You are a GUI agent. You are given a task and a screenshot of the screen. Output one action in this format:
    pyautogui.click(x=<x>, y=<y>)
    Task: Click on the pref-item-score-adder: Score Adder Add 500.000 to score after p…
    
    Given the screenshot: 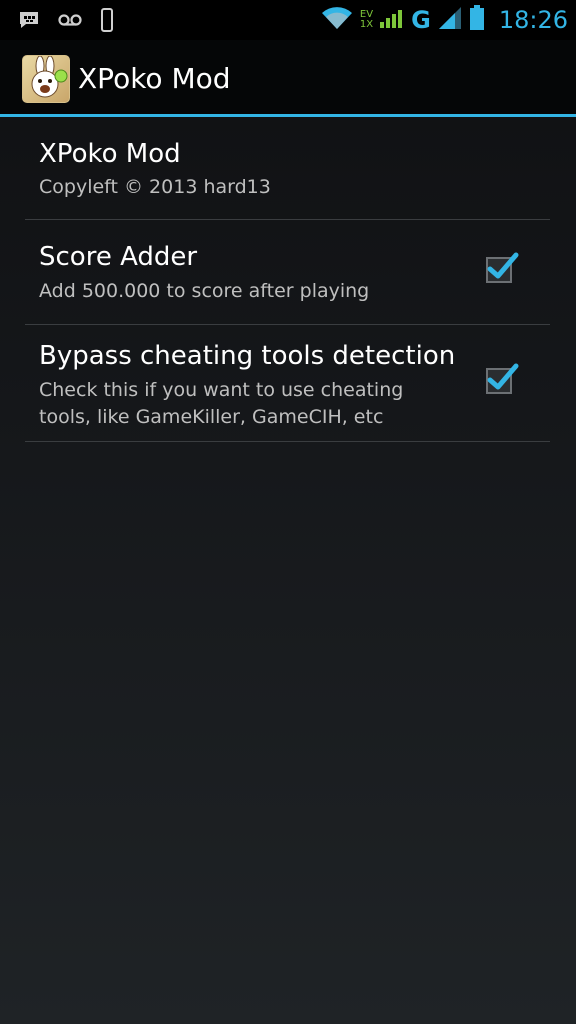 What is the action you would take?
    pyautogui.click(x=287, y=272)
    